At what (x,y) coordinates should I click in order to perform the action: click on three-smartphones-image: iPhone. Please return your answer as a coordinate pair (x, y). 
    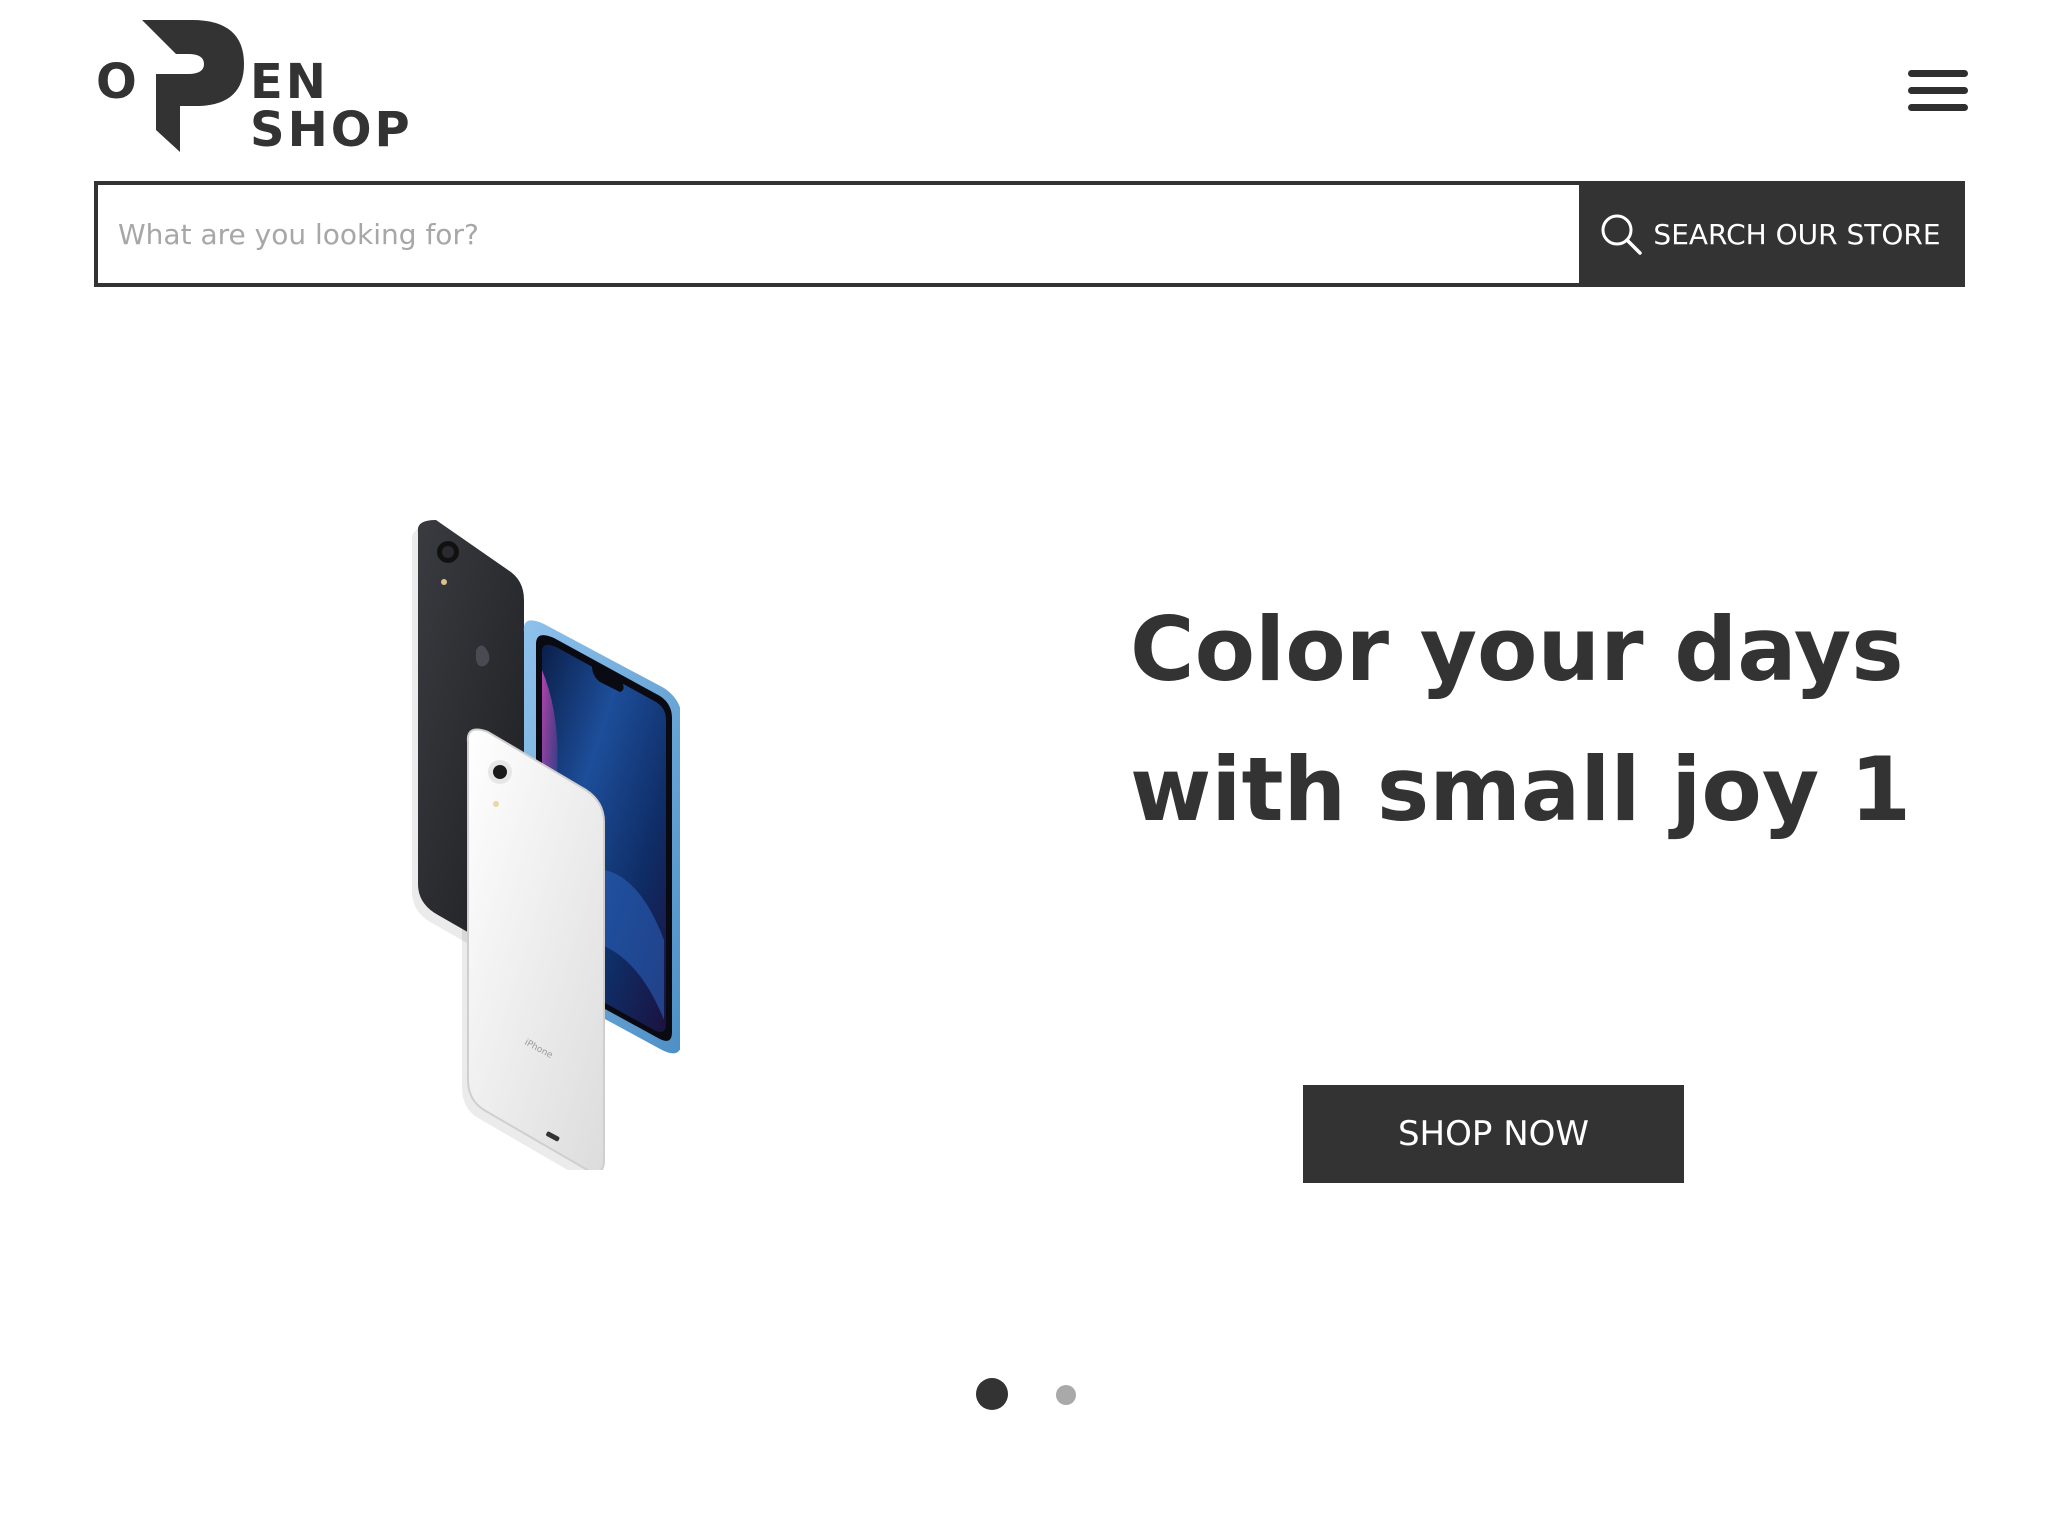
    Looking at the image, I should click on (545, 845).